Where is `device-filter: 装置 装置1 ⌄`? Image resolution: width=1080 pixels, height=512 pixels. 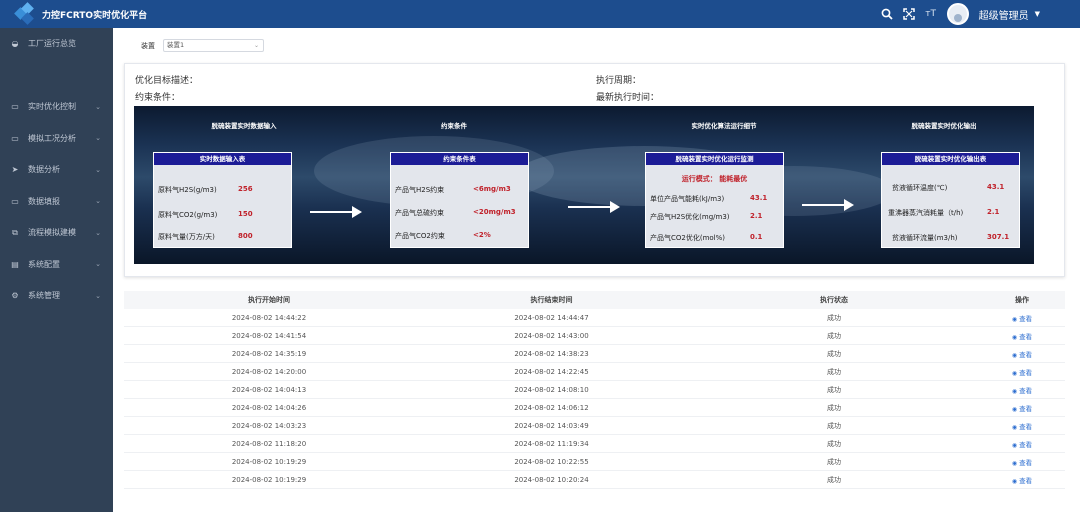
device-filter: 装置 装置1 ⌄ is located at coordinates (202, 45).